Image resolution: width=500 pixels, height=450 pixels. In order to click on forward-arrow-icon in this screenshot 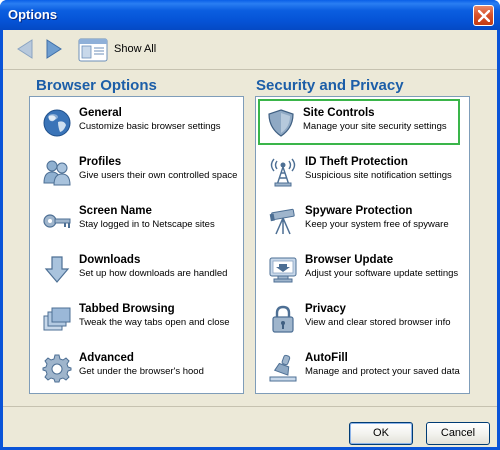, I will do `click(54, 49)`.